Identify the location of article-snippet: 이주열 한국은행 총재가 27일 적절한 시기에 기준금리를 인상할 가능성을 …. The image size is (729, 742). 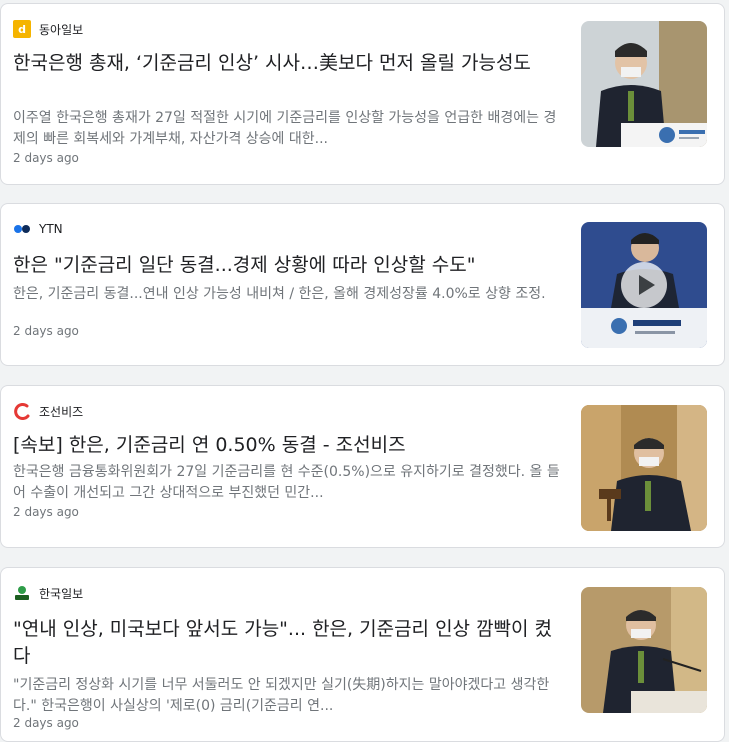
(285, 128).